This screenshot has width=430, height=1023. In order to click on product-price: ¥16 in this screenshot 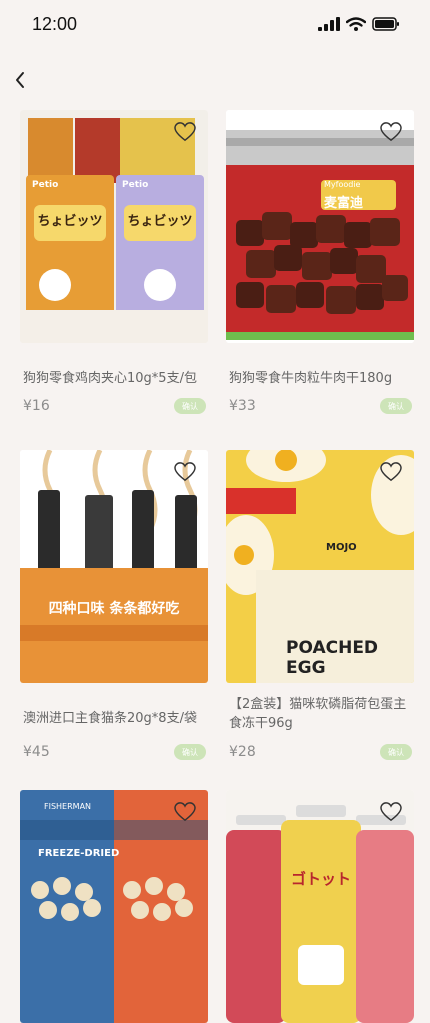, I will do `click(36, 406)`.